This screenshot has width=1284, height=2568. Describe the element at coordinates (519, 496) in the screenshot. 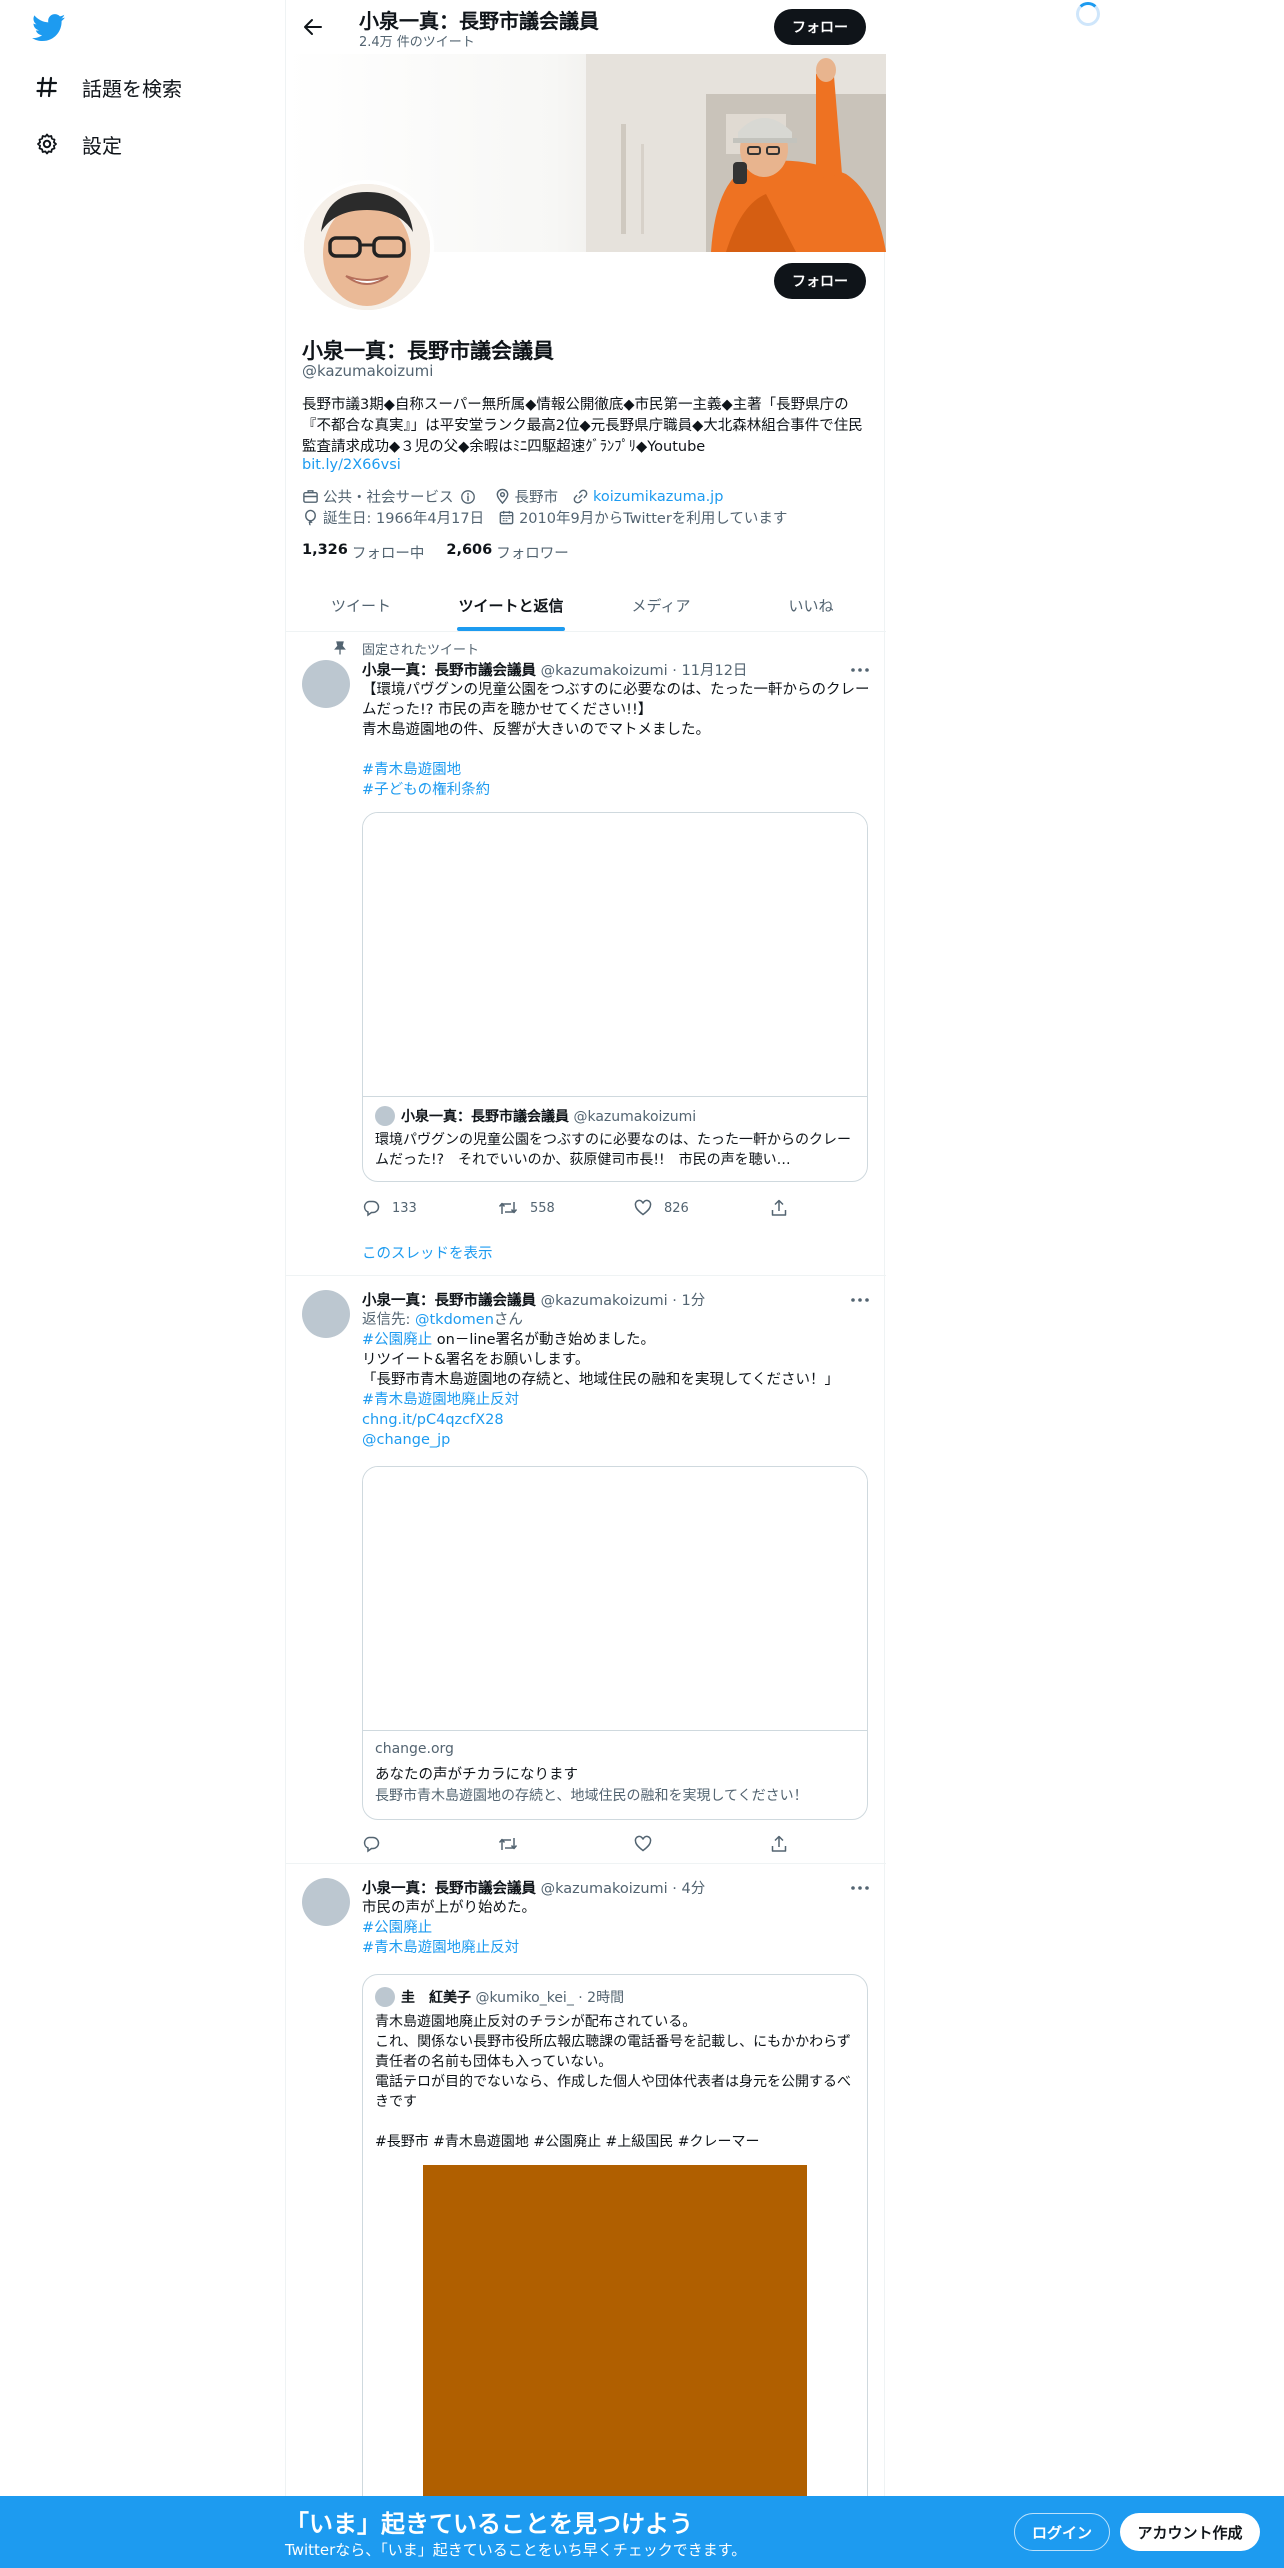

I see `profile-meta-row-1: 公共・社会サービス 長野市 koizumikazuma.jp` at that location.